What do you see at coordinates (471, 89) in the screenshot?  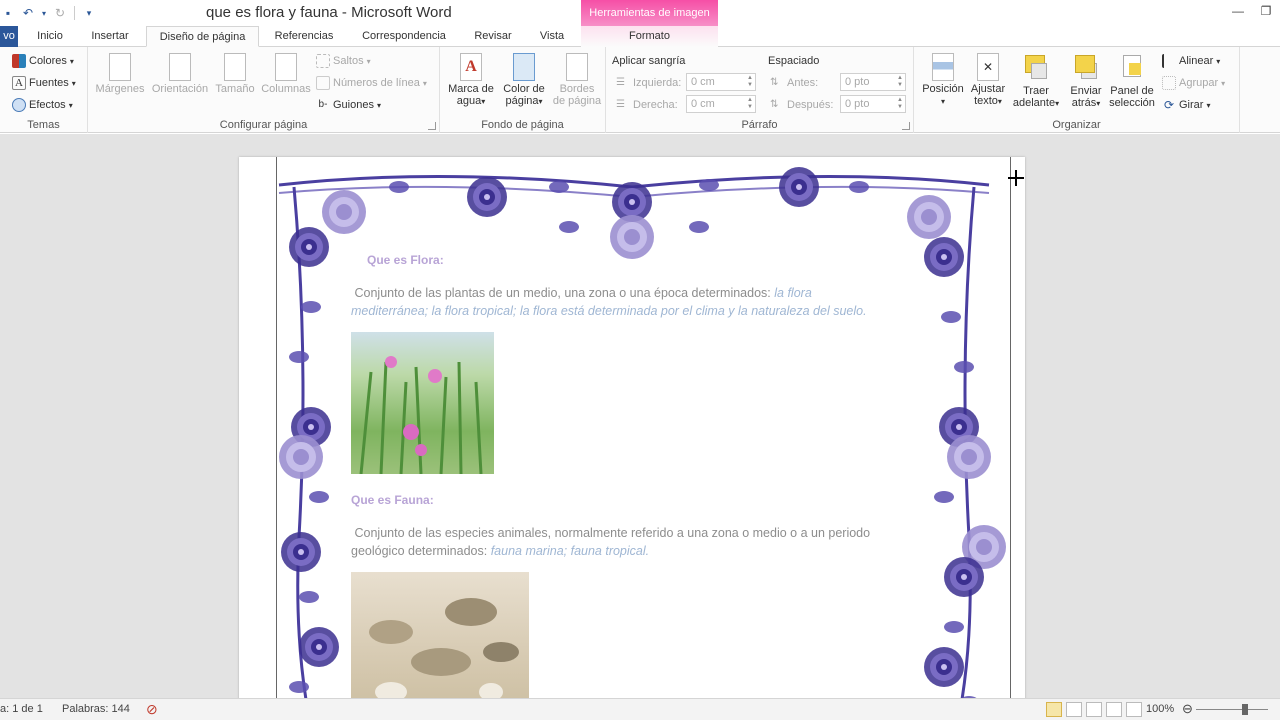 I see `marca-agua-label-1: Marca de` at bounding box center [471, 89].